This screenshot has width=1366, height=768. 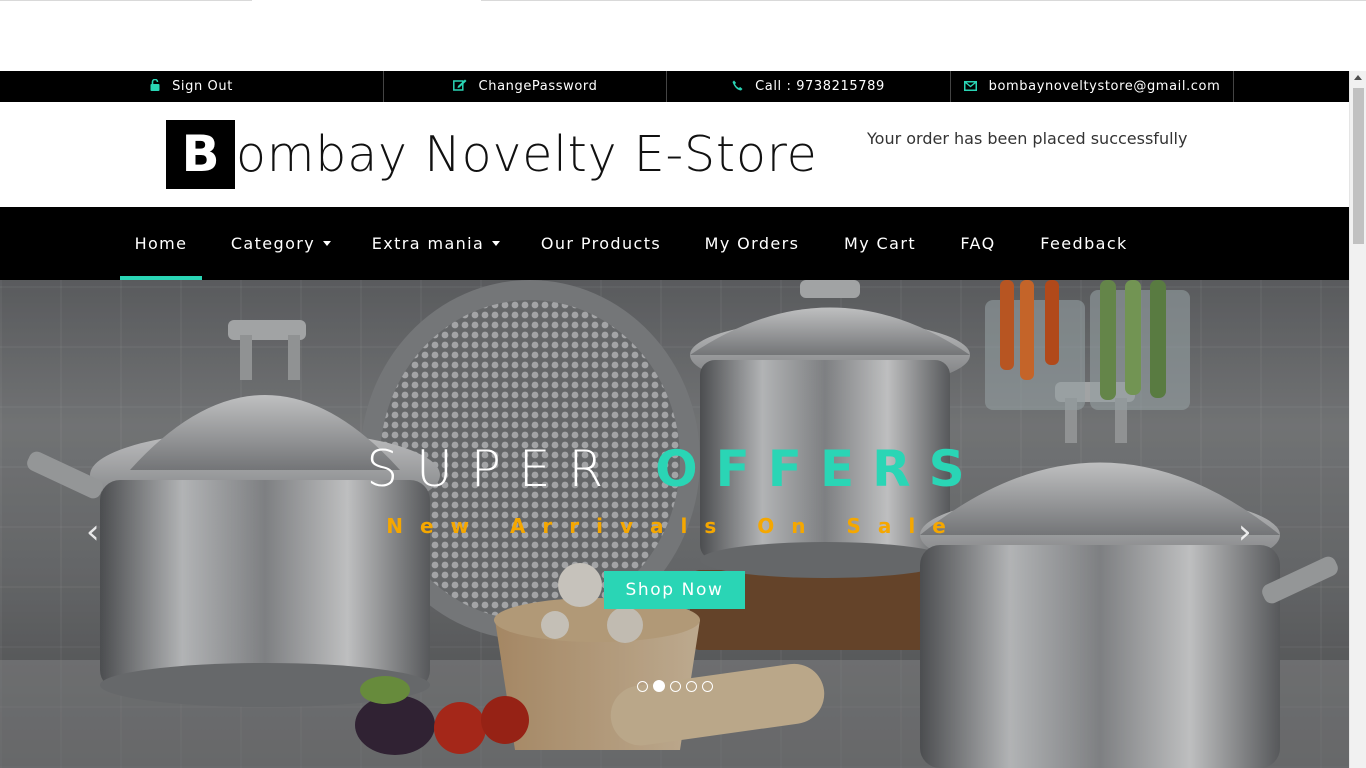 I want to click on nav-my-cart: My Cart, so click(x=880, y=243).